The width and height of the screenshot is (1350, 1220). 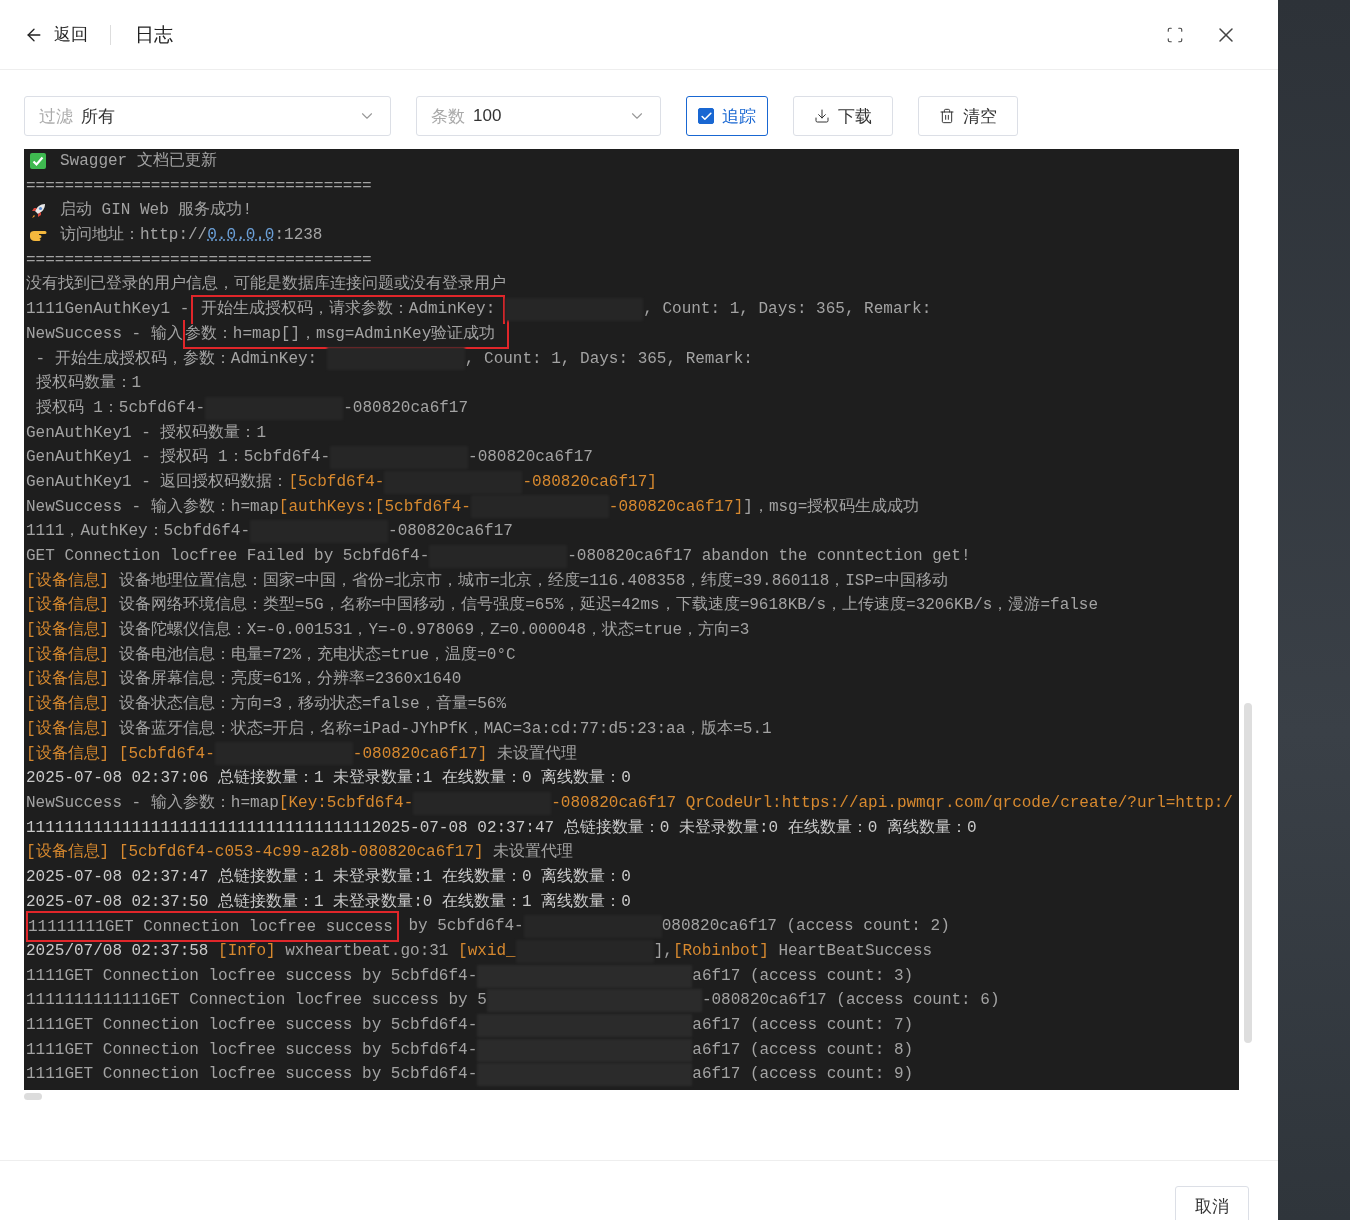 What do you see at coordinates (1212, 1203) in the screenshot?
I see `cancel-button: 取消` at bounding box center [1212, 1203].